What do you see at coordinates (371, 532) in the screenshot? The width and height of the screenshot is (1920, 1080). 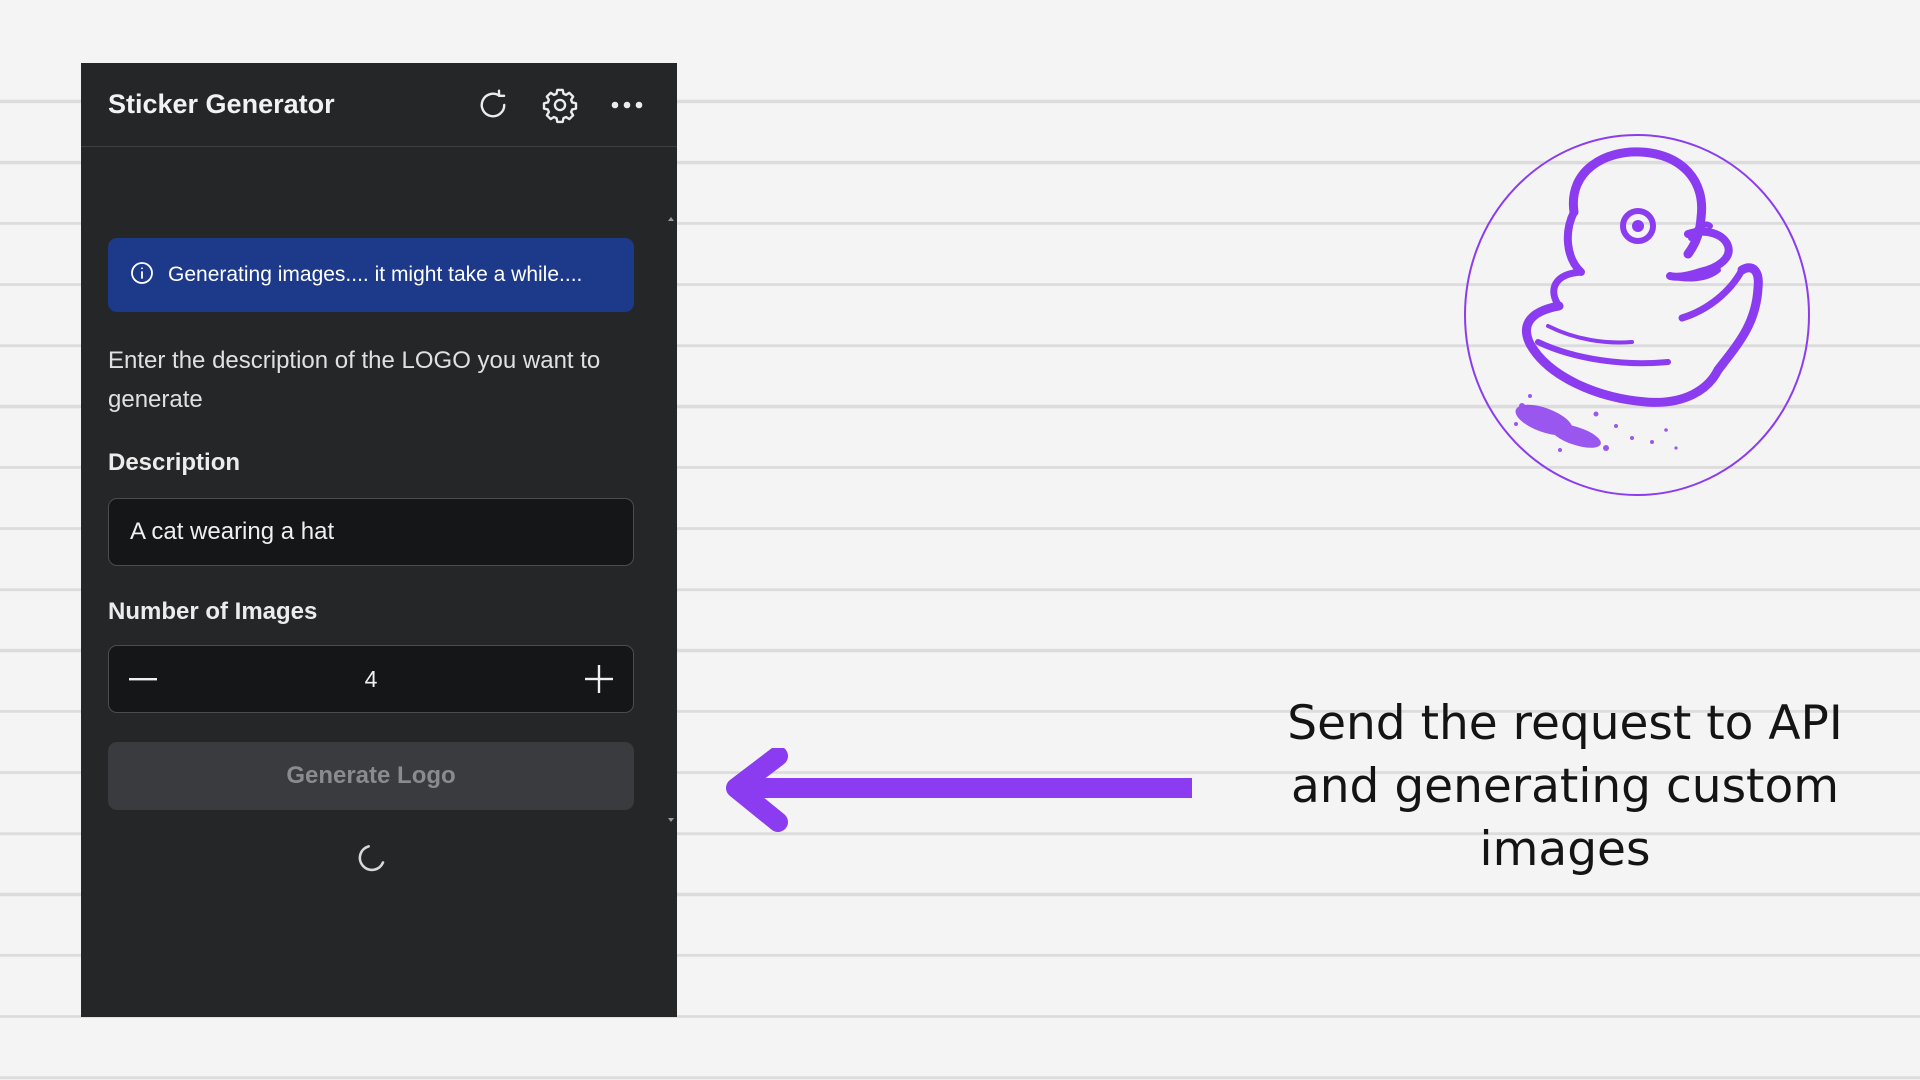 I see `description-input` at bounding box center [371, 532].